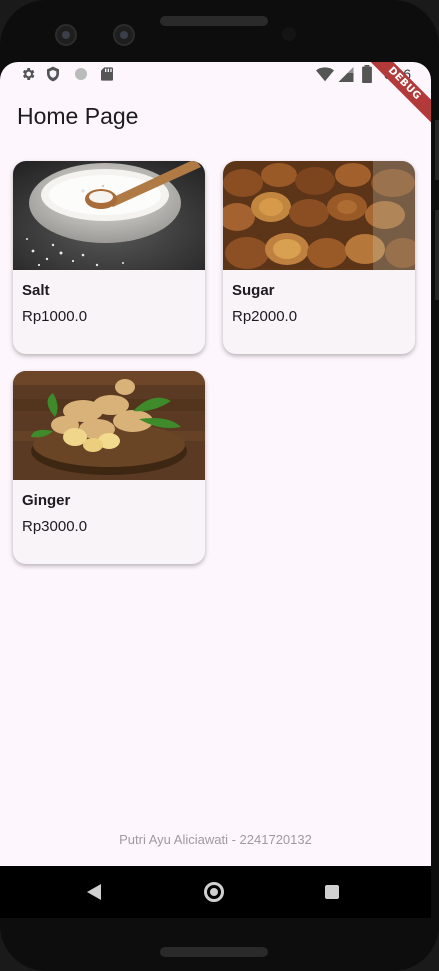 The image size is (439, 971). What do you see at coordinates (81, 74) in the screenshot?
I see `circle-icon` at bounding box center [81, 74].